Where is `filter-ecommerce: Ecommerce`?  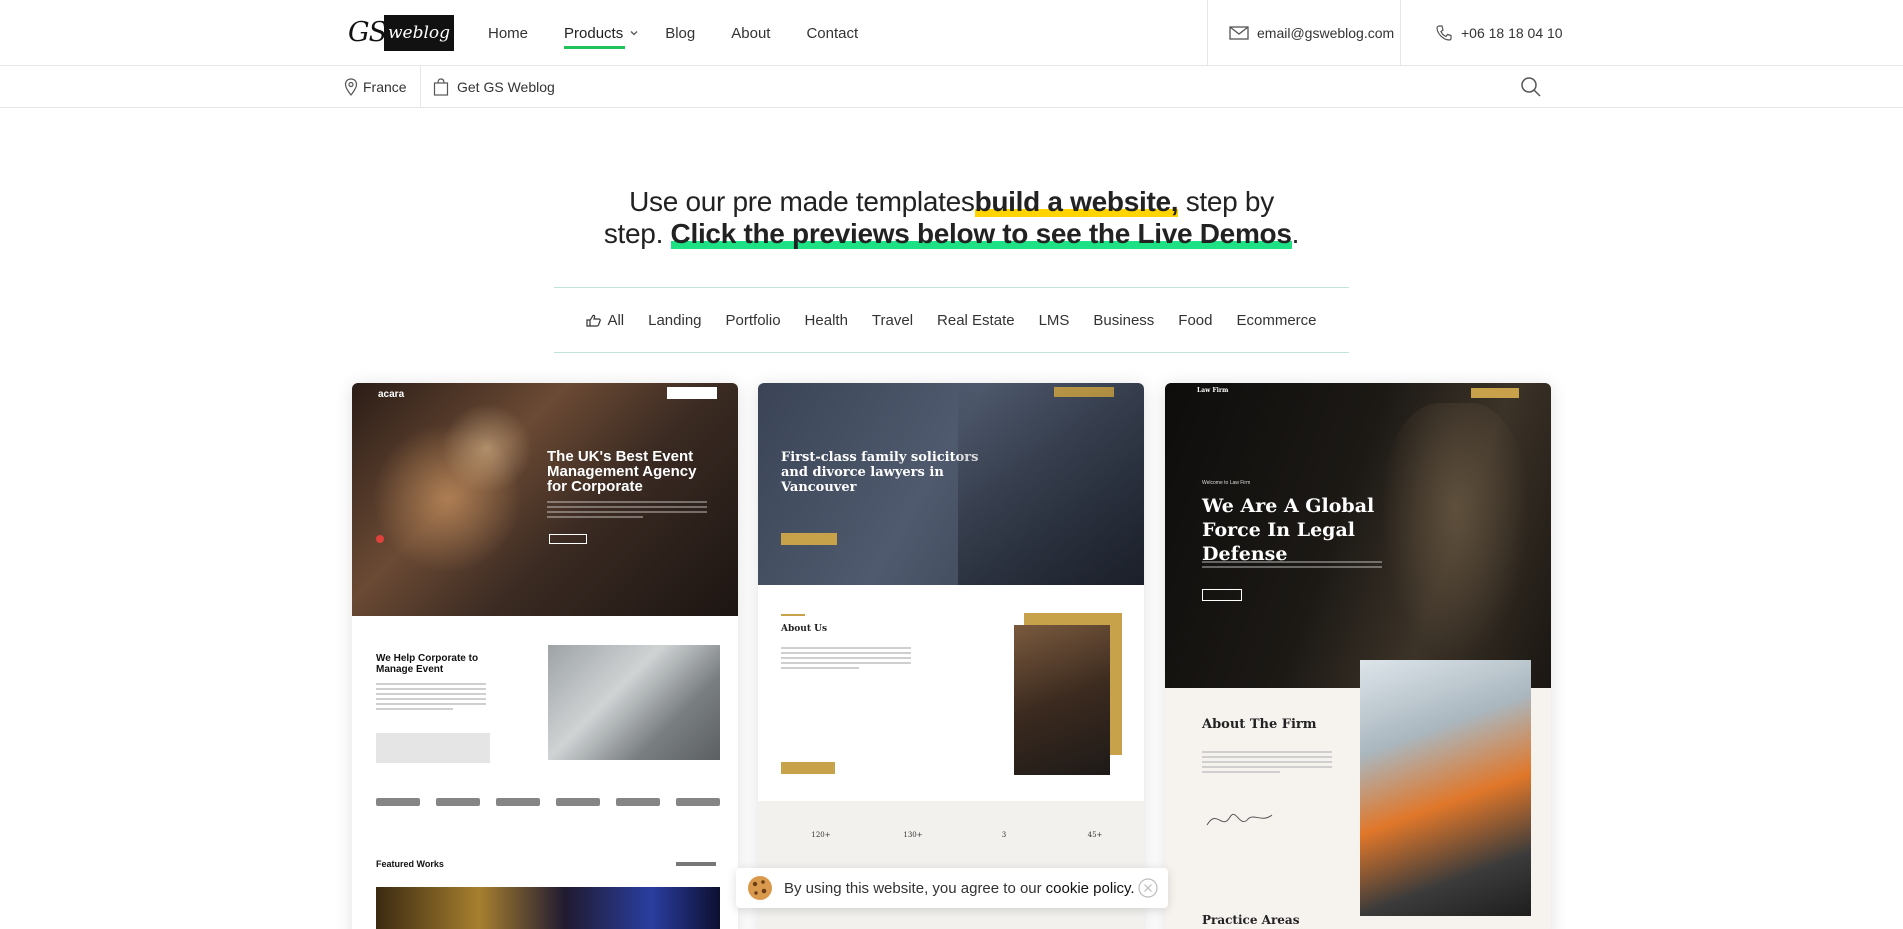
filter-ecommerce: Ecommerce is located at coordinates (1277, 320).